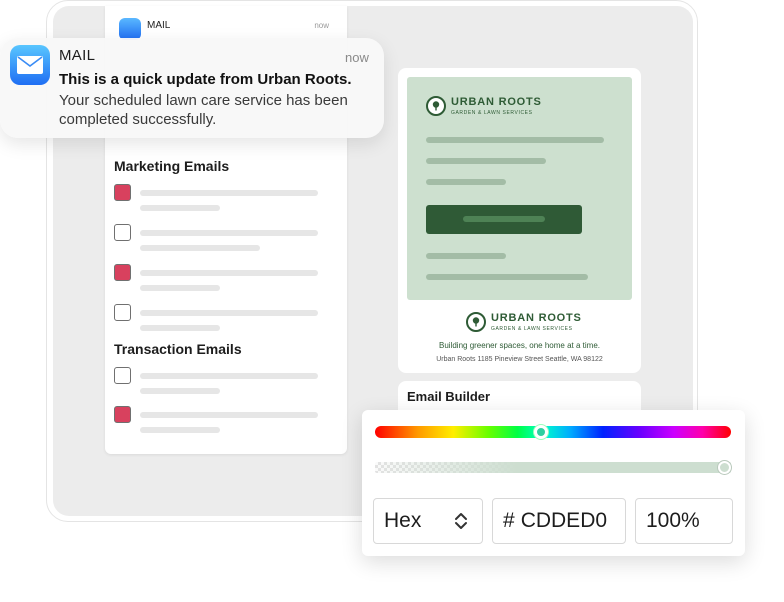 Image resolution: width=784 pixels, height=602 pixels. I want to click on brand-header: URBAN ROOTS GARDEN & LAWN SERVICES, so click(484, 106).